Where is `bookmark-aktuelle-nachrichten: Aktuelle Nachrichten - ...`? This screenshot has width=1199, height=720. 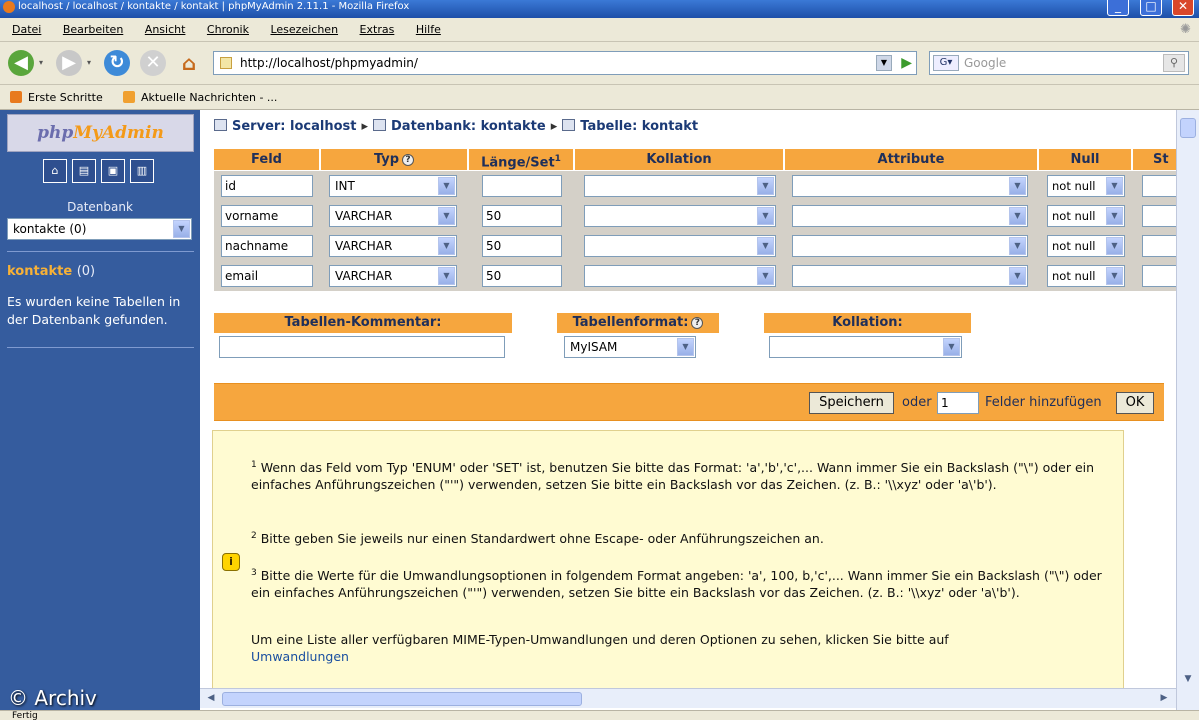
bookmark-aktuelle-nachrichten: Aktuelle Nachrichten - ... is located at coordinates (200, 97).